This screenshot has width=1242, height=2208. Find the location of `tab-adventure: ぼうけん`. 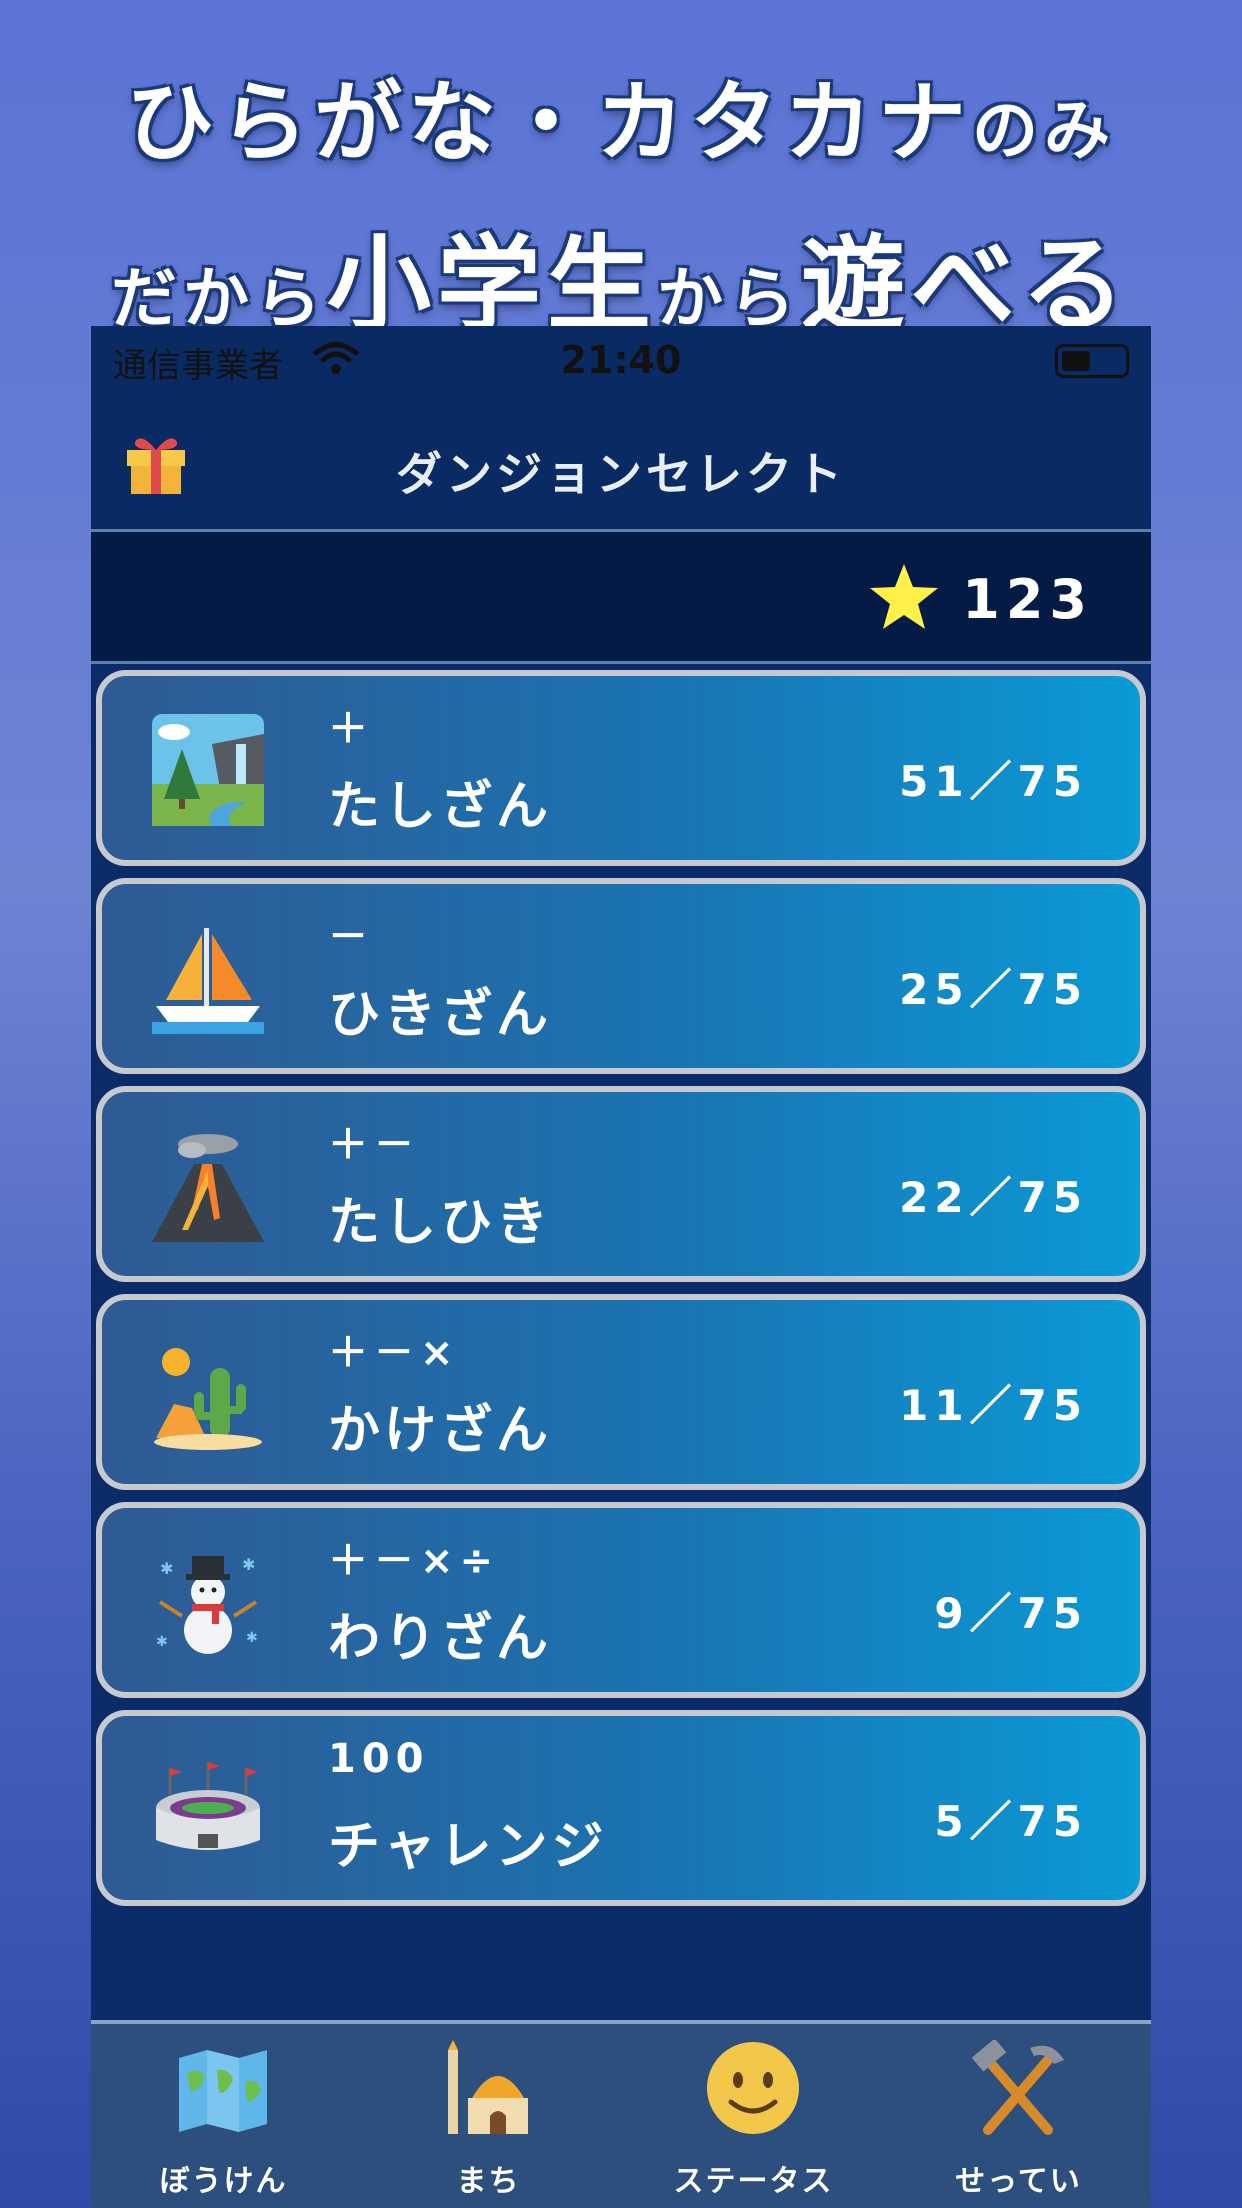

tab-adventure: ぼうけん is located at coordinates (223, 2116).